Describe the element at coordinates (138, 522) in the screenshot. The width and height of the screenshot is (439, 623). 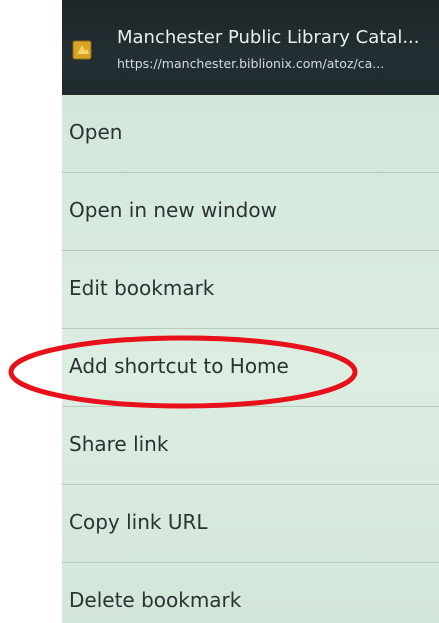
I see `menu-item-label: Copy link URL` at that location.